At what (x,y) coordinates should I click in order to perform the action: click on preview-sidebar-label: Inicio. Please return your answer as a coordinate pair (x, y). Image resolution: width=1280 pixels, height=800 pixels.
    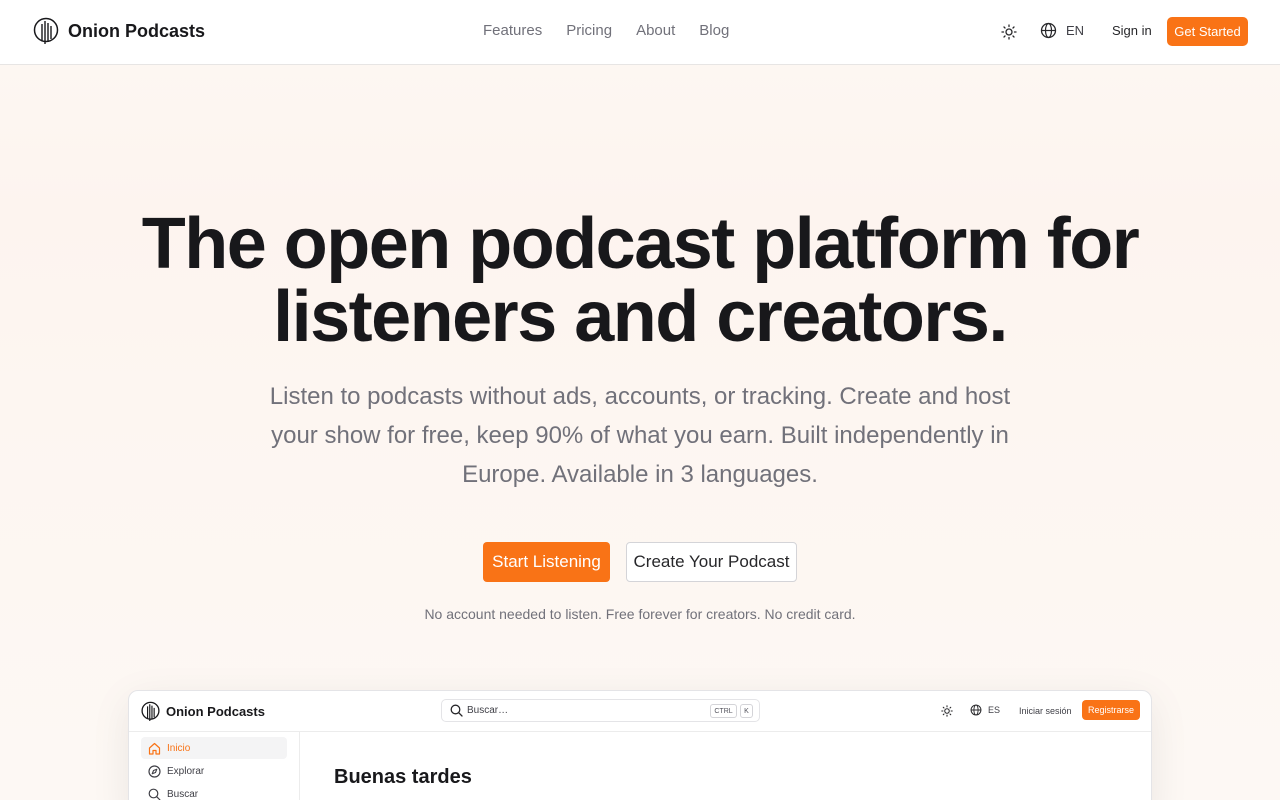
    Looking at the image, I should click on (179, 748).